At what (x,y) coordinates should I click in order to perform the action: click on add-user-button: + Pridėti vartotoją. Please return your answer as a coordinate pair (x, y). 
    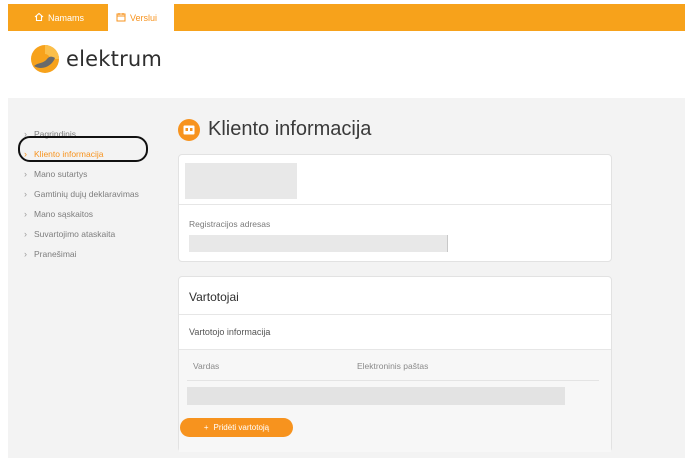
    Looking at the image, I should click on (236, 427).